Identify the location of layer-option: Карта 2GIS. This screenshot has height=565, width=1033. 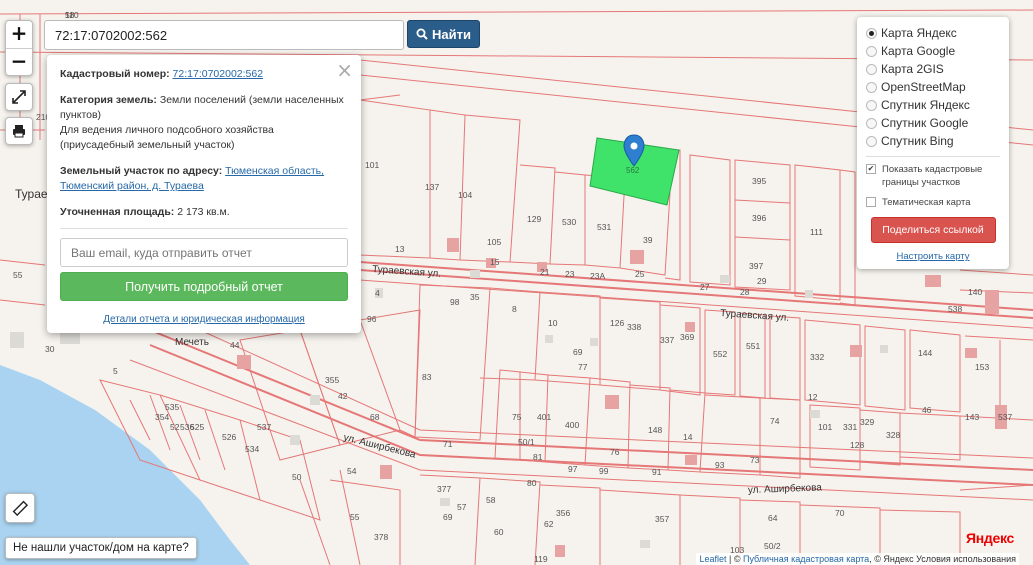
(933, 69).